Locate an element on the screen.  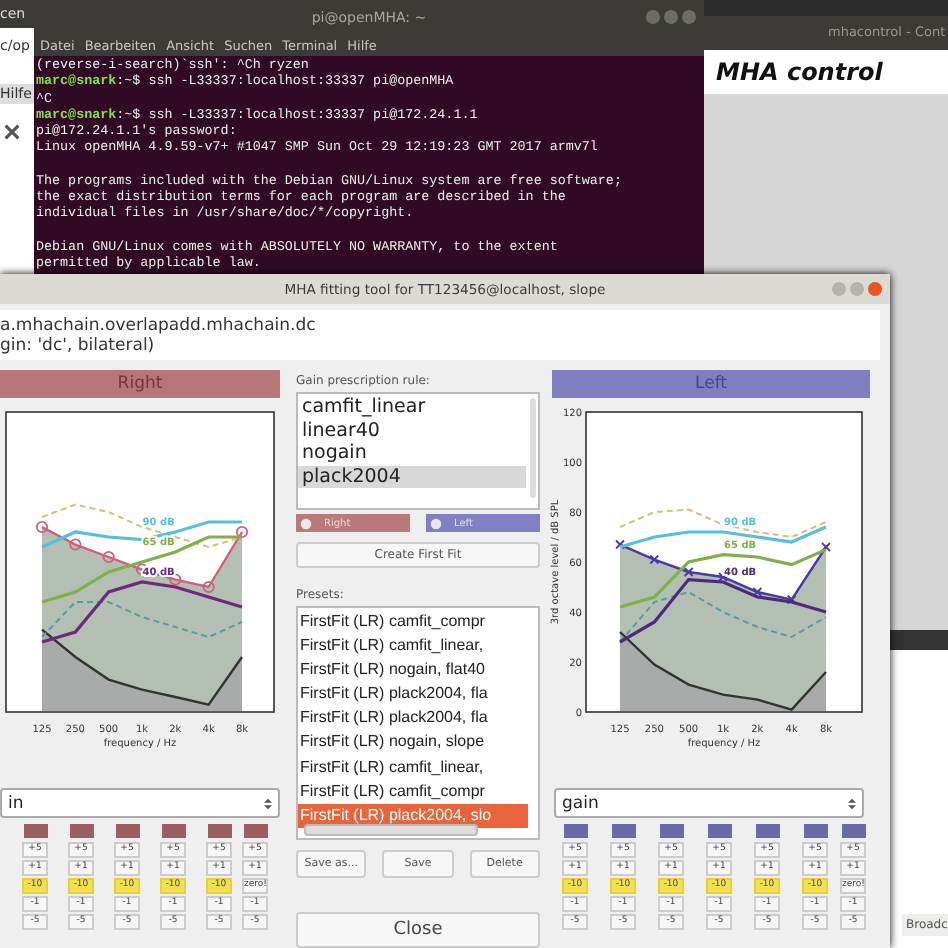
preset-list is located at coordinates (418, 723).